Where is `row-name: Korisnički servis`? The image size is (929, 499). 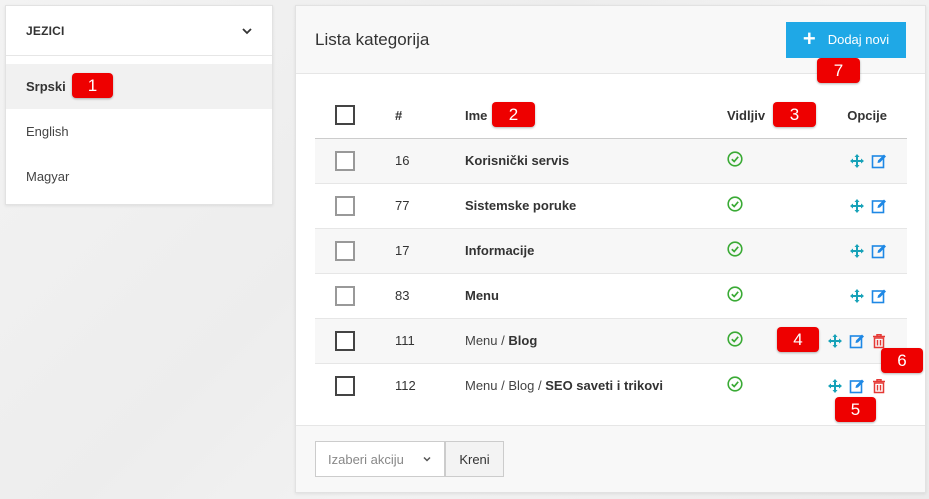 row-name: Korisnički servis is located at coordinates (517, 160).